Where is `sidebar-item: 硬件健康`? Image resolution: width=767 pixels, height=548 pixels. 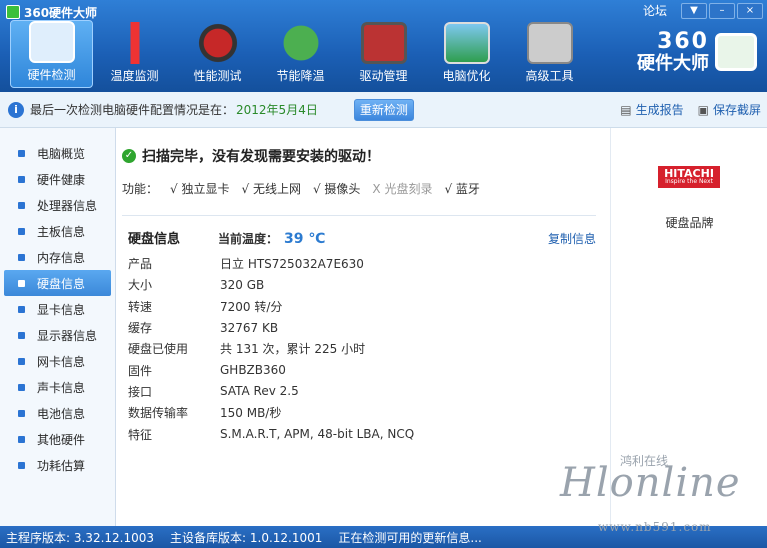 sidebar-item: 硬件健康 is located at coordinates (57, 179).